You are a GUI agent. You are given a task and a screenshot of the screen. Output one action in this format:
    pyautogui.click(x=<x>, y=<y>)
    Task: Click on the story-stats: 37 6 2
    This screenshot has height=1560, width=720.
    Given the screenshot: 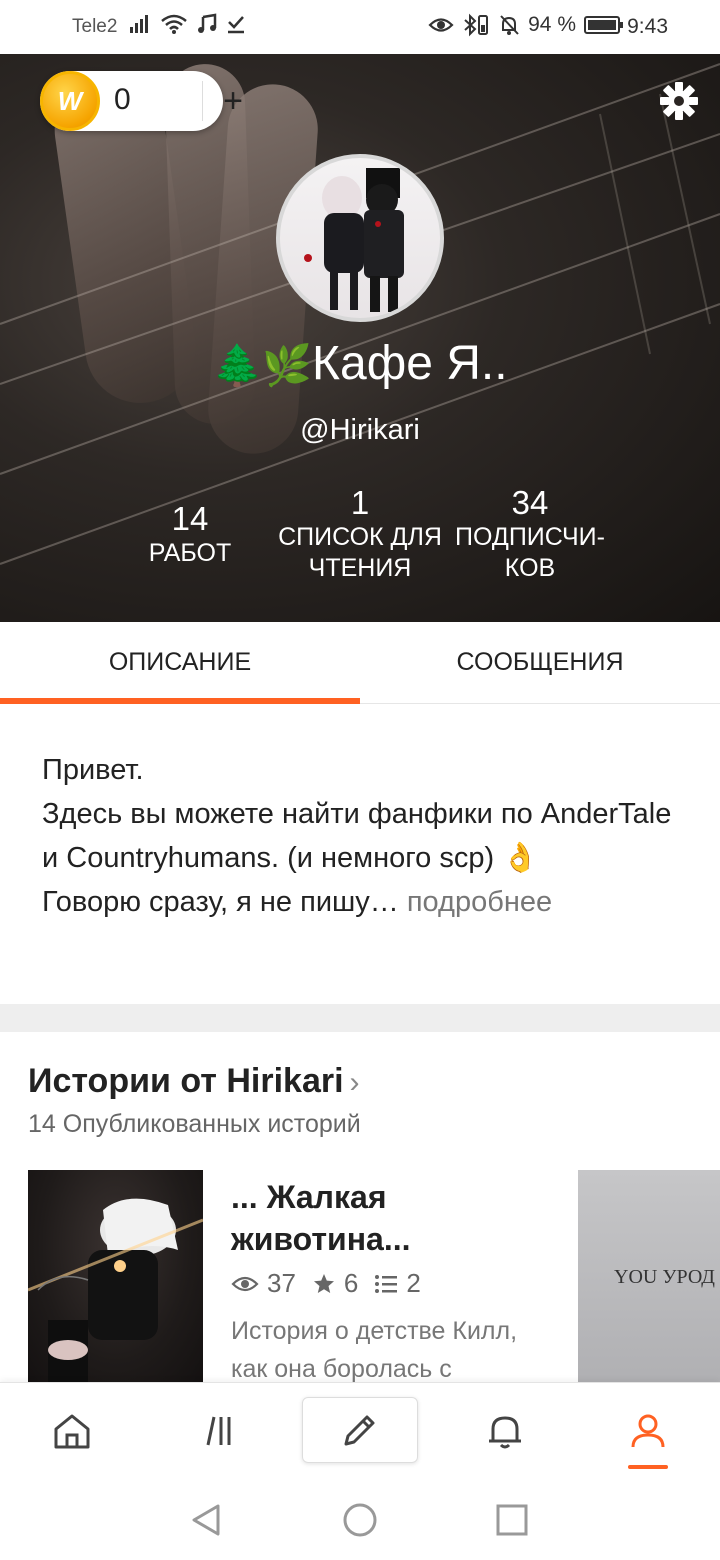 What is the action you would take?
    pyautogui.click(x=326, y=1283)
    